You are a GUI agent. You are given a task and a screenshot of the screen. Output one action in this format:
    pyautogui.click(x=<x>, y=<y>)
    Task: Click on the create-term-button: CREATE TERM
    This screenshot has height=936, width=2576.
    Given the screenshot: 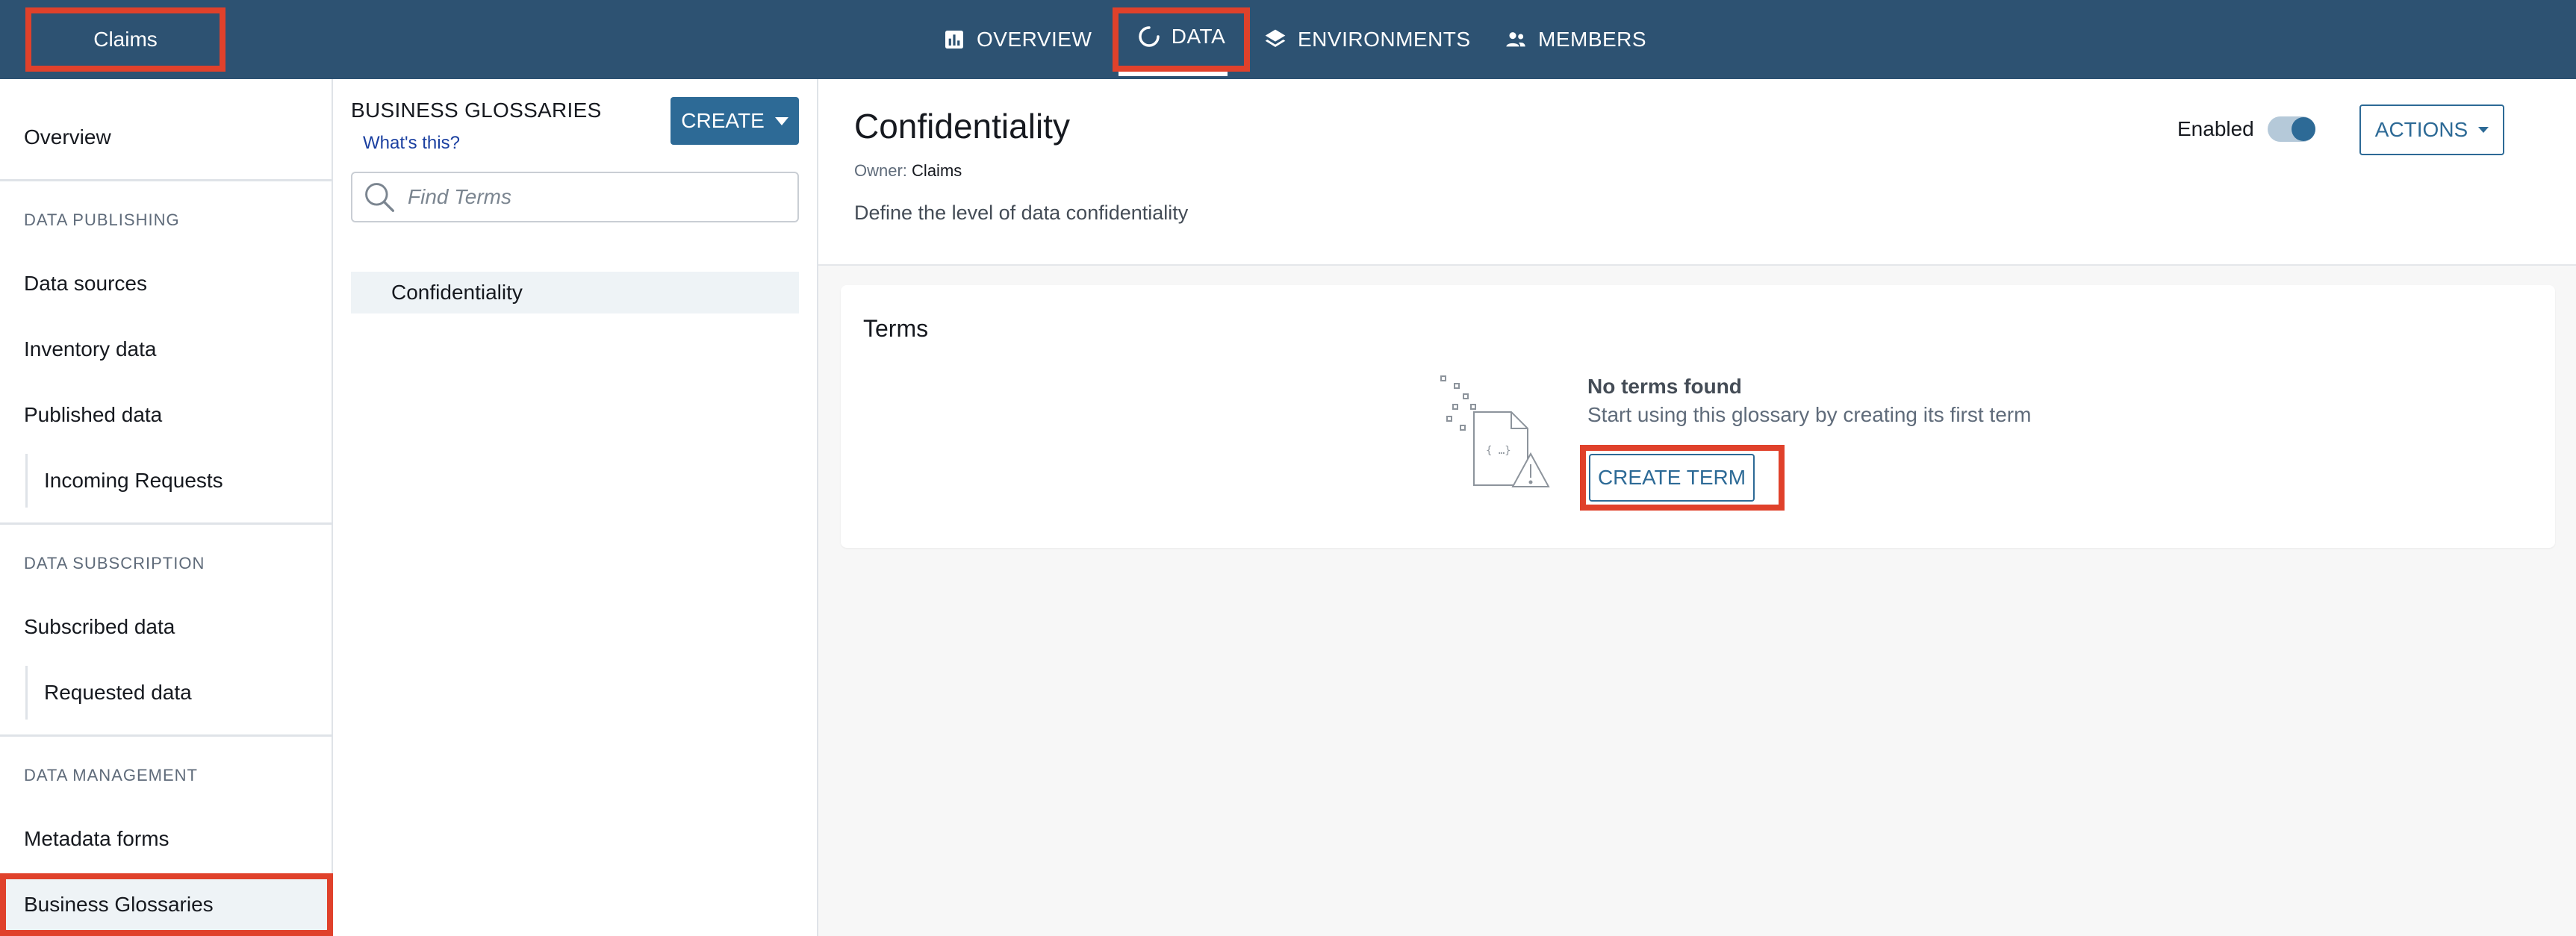 What is the action you would take?
    pyautogui.click(x=1672, y=478)
    